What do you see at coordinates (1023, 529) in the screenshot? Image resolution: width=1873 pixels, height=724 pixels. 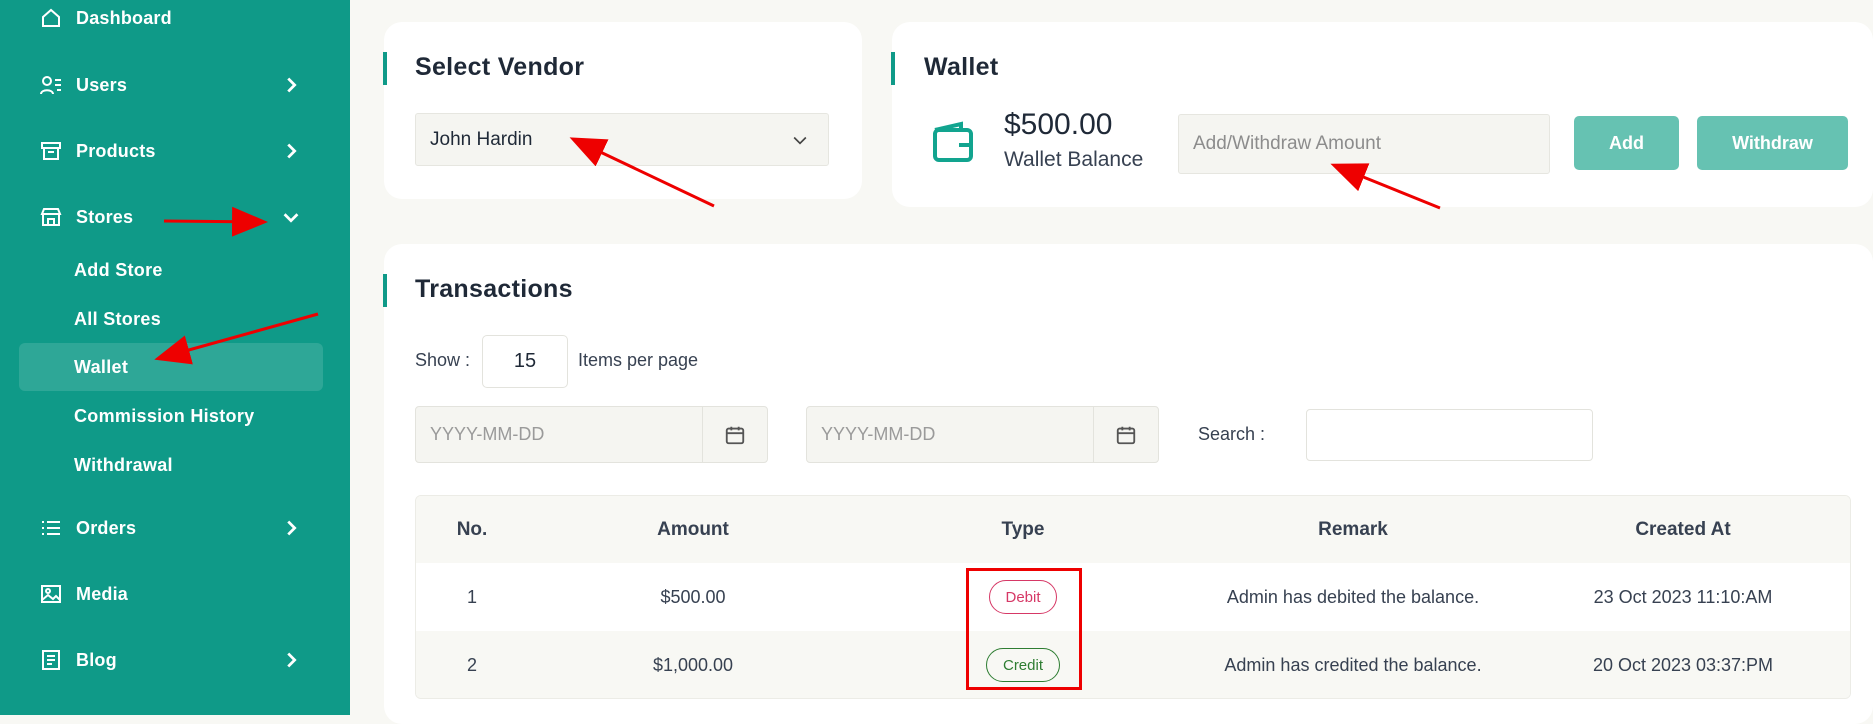 I see `column-header: Type` at bounding box center [1023, 529].